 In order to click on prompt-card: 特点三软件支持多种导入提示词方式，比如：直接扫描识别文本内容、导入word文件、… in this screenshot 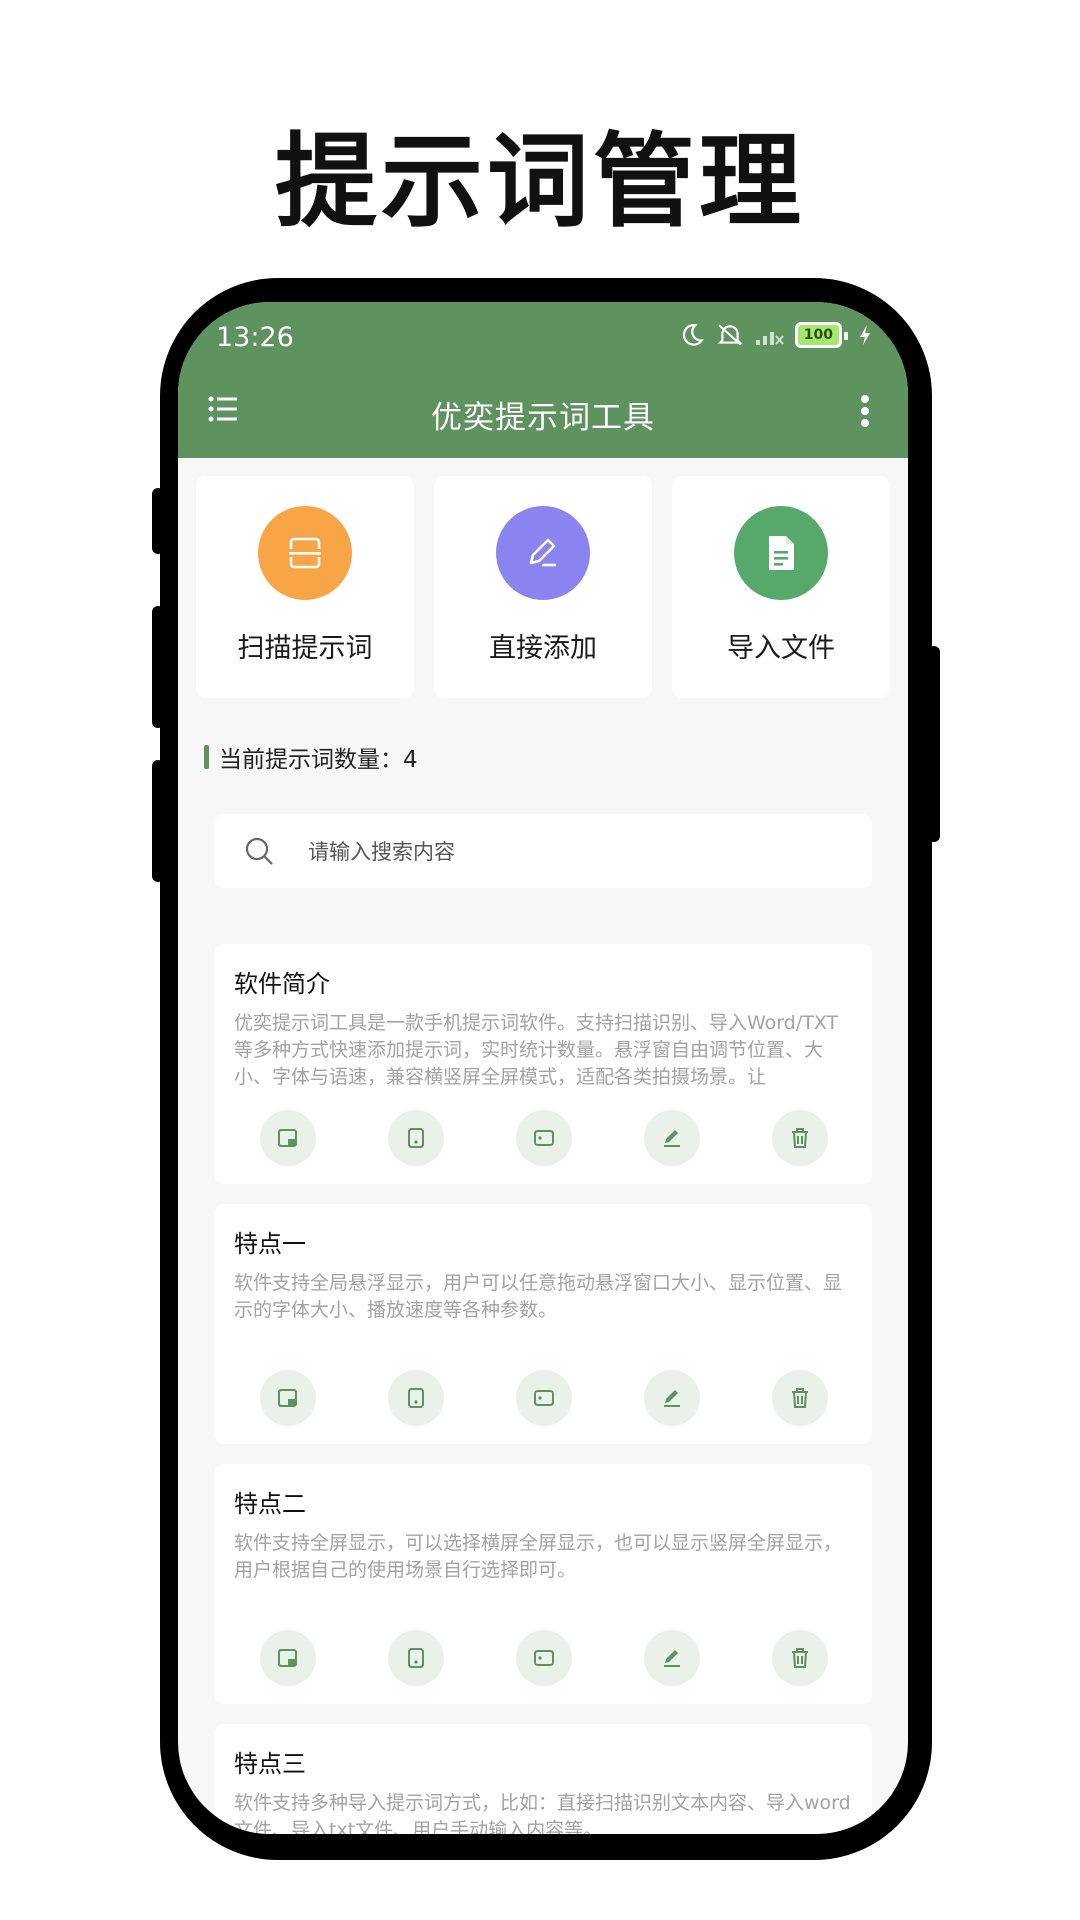, I will do `click(543, 1779)`.